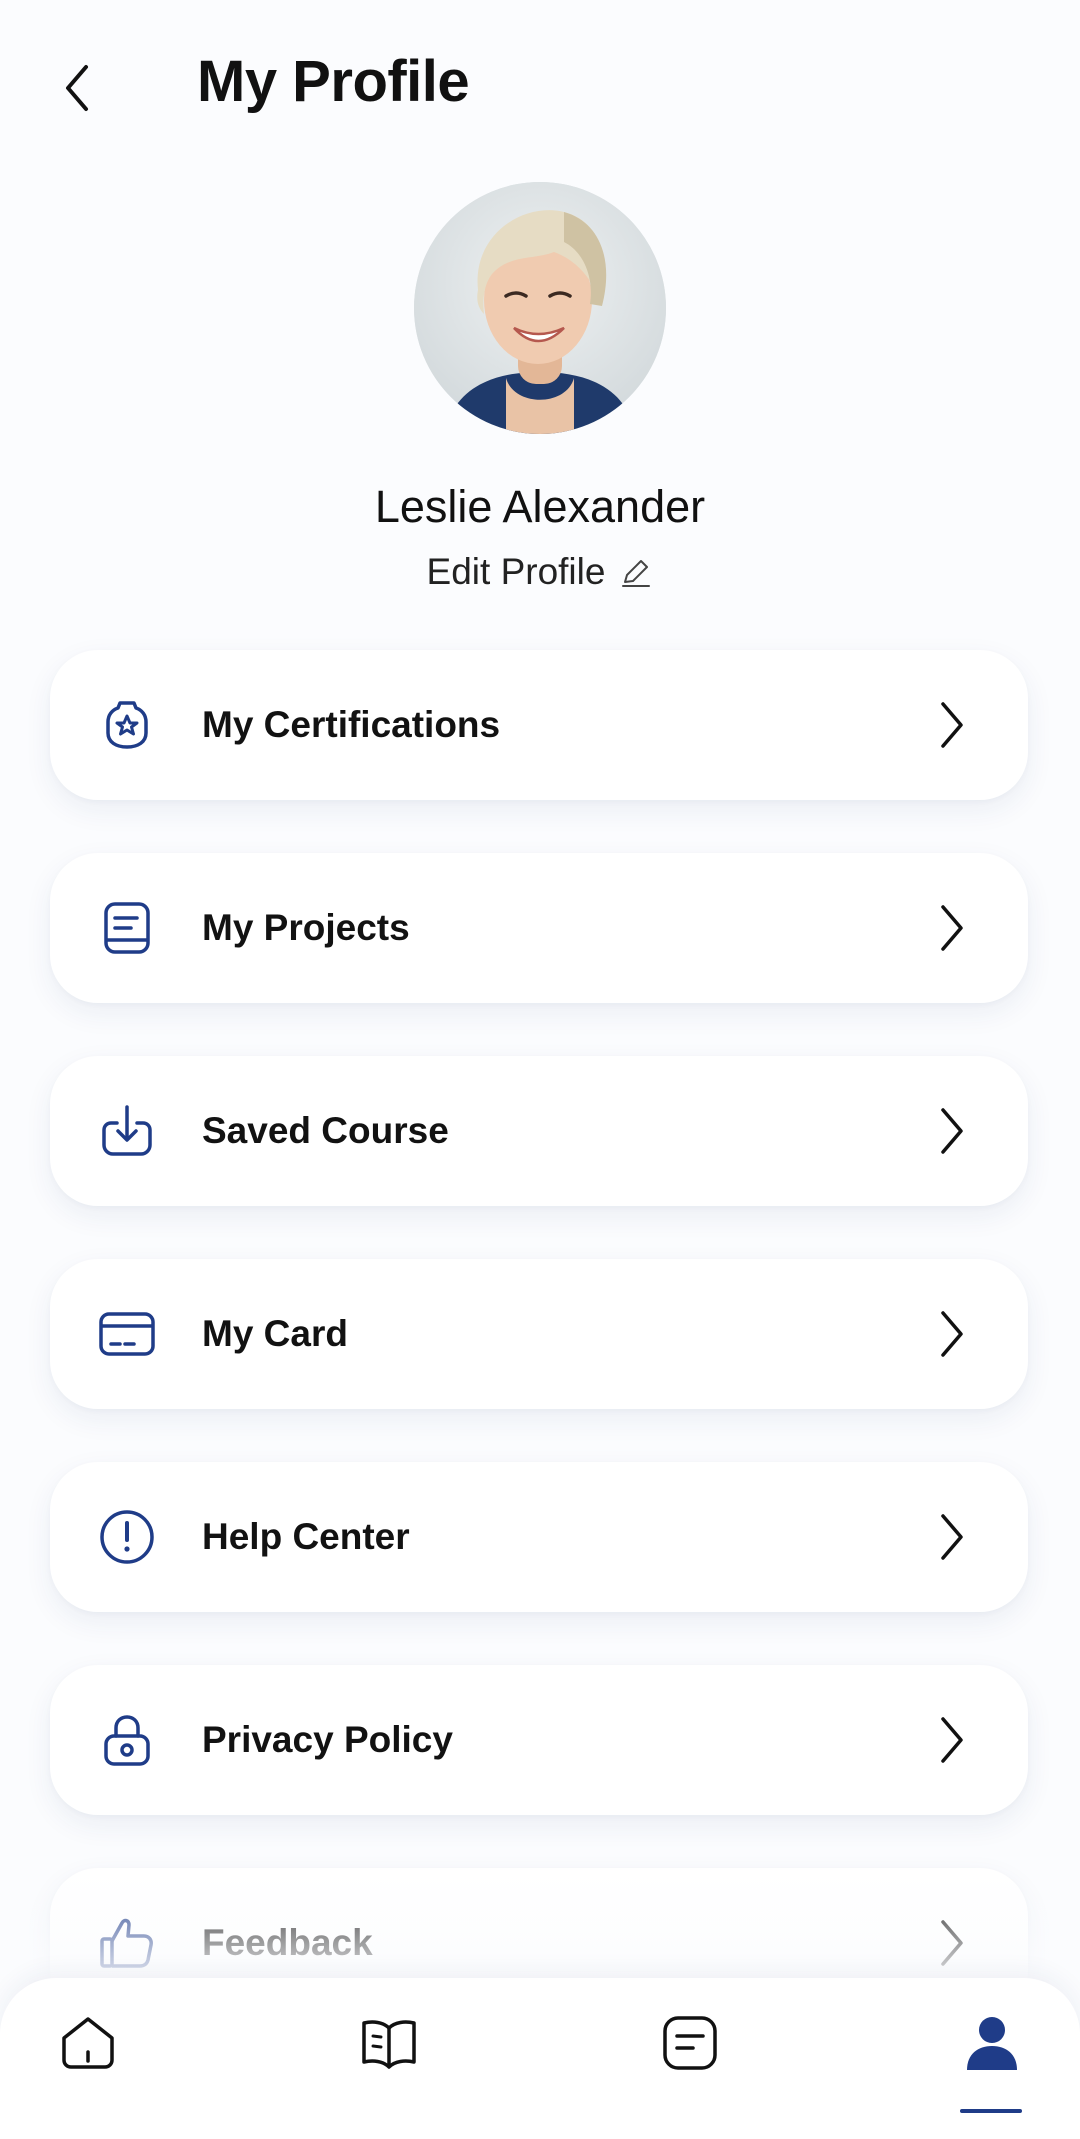  What do you see at coordinates (127, 725) in the screenshot?
I see `certificate-badge-icon` at bounding box center [127, 725].